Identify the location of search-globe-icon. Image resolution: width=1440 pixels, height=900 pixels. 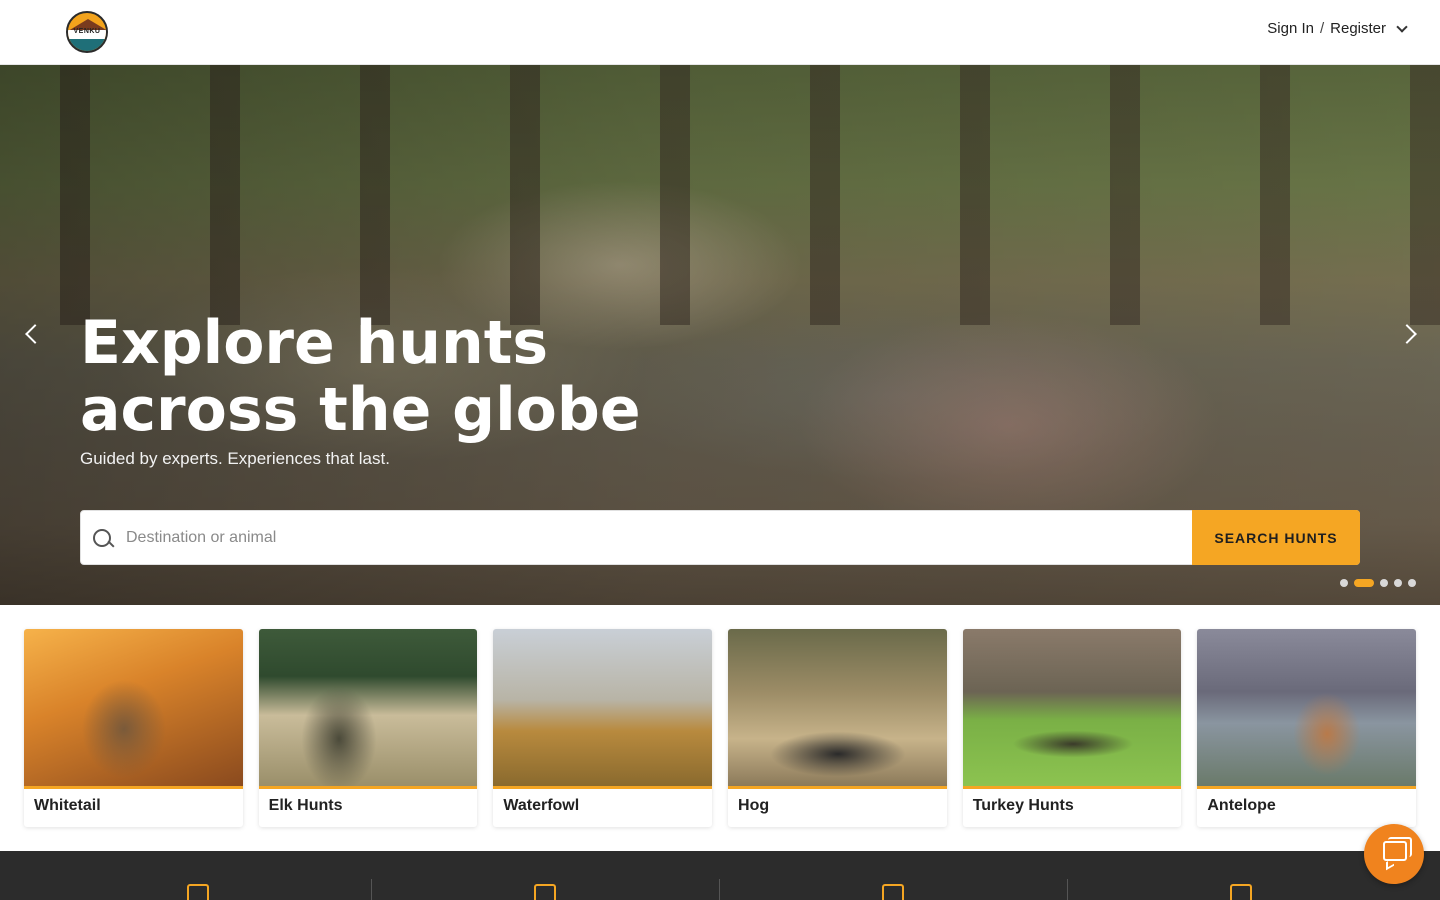
(102, 538).